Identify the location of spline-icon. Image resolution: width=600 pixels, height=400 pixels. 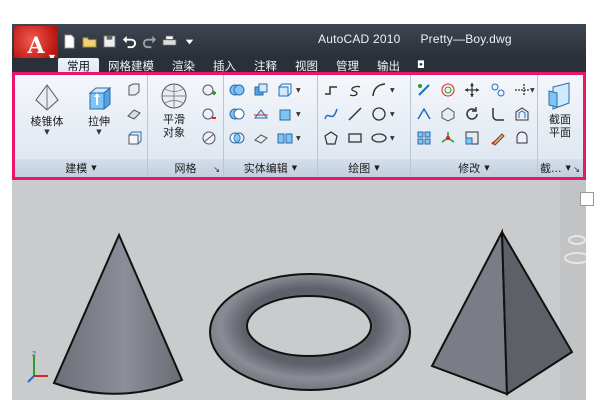
(331, 114).